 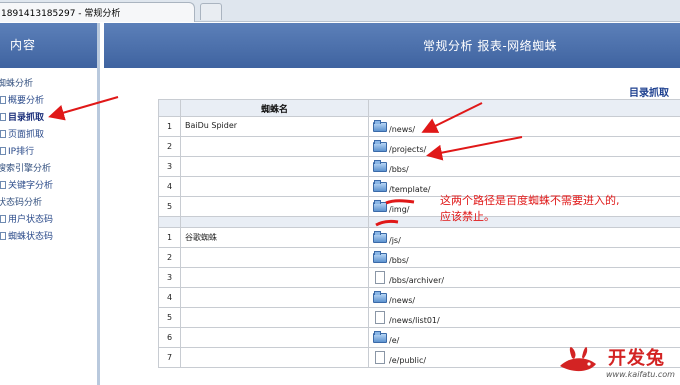 I want to click on spider-name: BaiDu Spider, so click(x=274, y=126).